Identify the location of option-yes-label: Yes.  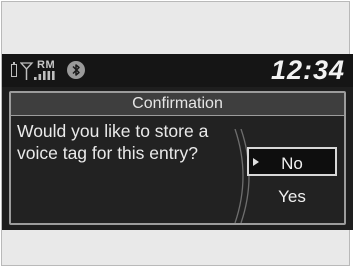
(292, 196).